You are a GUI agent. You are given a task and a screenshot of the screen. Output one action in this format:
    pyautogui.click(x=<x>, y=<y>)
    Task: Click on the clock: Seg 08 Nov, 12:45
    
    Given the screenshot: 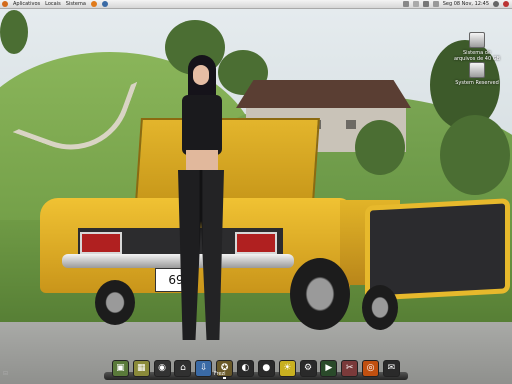 What is the action you would take?
    pyautogui.click(x=466, y=4)
    